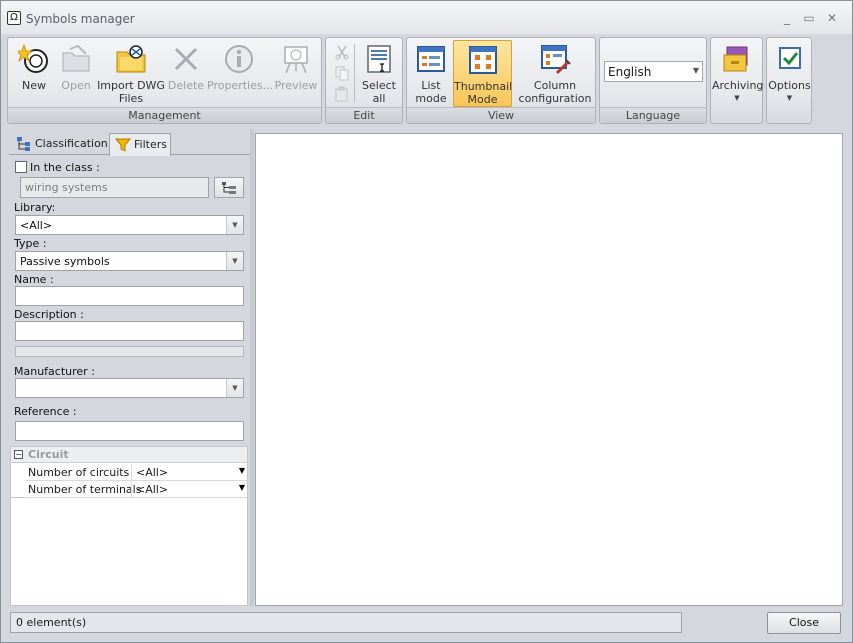 The height and width of the screenshot is (643, 853). What do you see at coordinates (65, 167) in the screenshot?
I see `in-class-label: In the class :` at bounding box center [65, 167].